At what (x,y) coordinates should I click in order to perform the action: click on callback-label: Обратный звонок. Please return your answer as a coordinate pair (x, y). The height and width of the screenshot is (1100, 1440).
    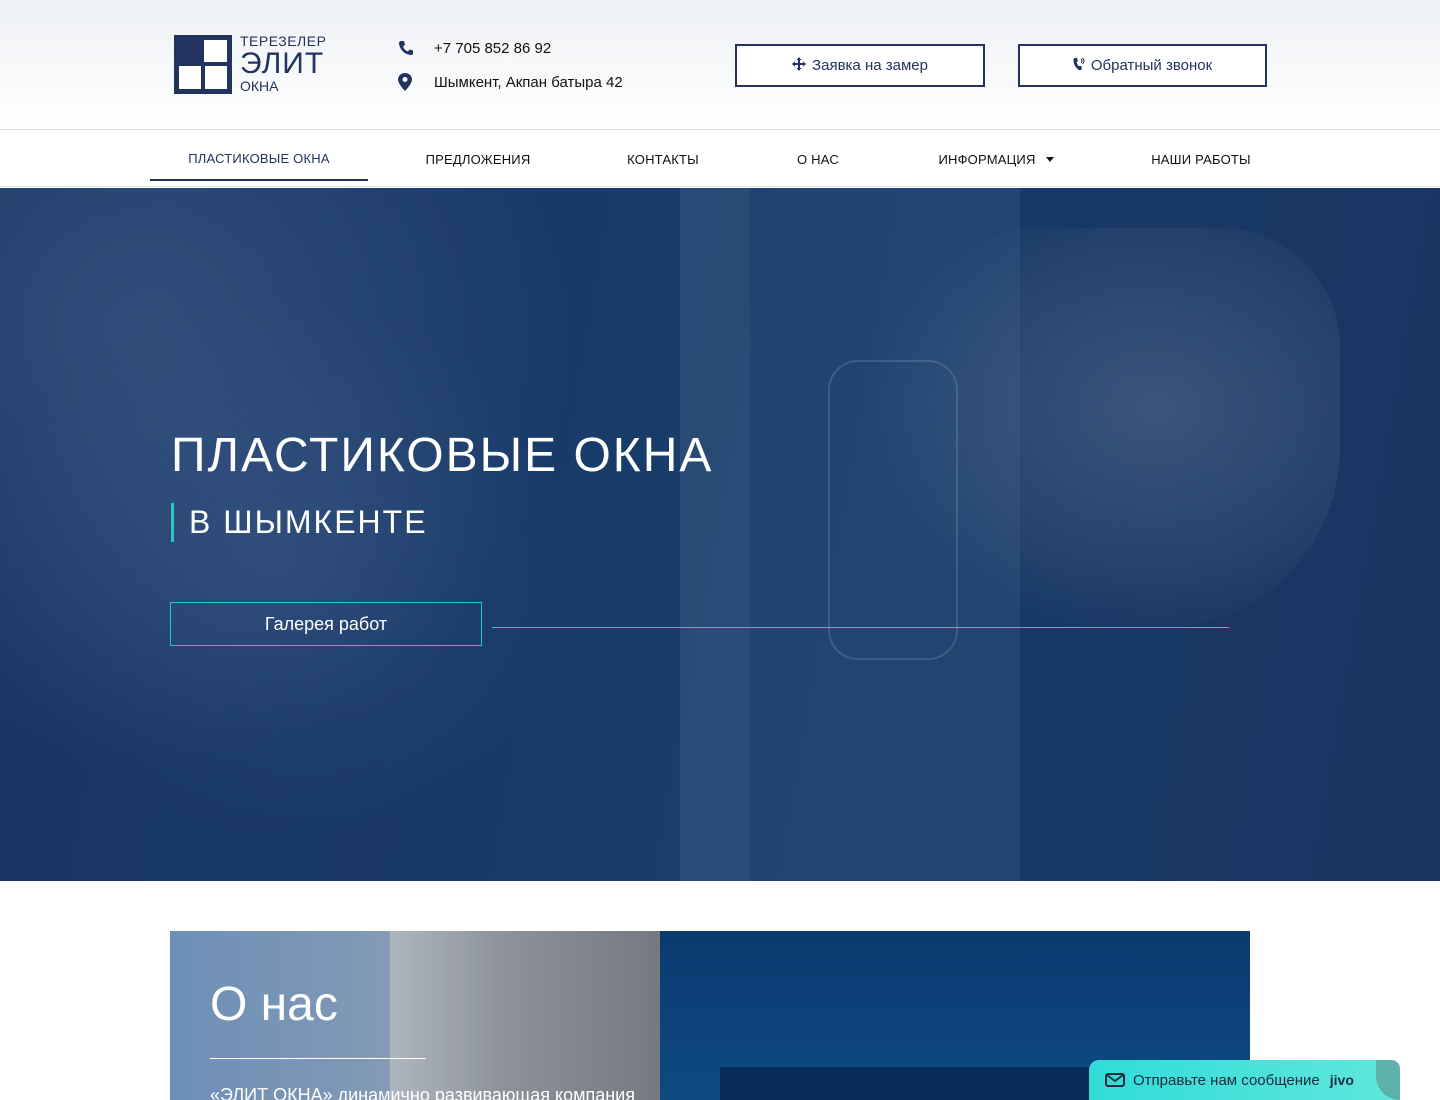
    Looking at the image, I should click on (1151, 65).